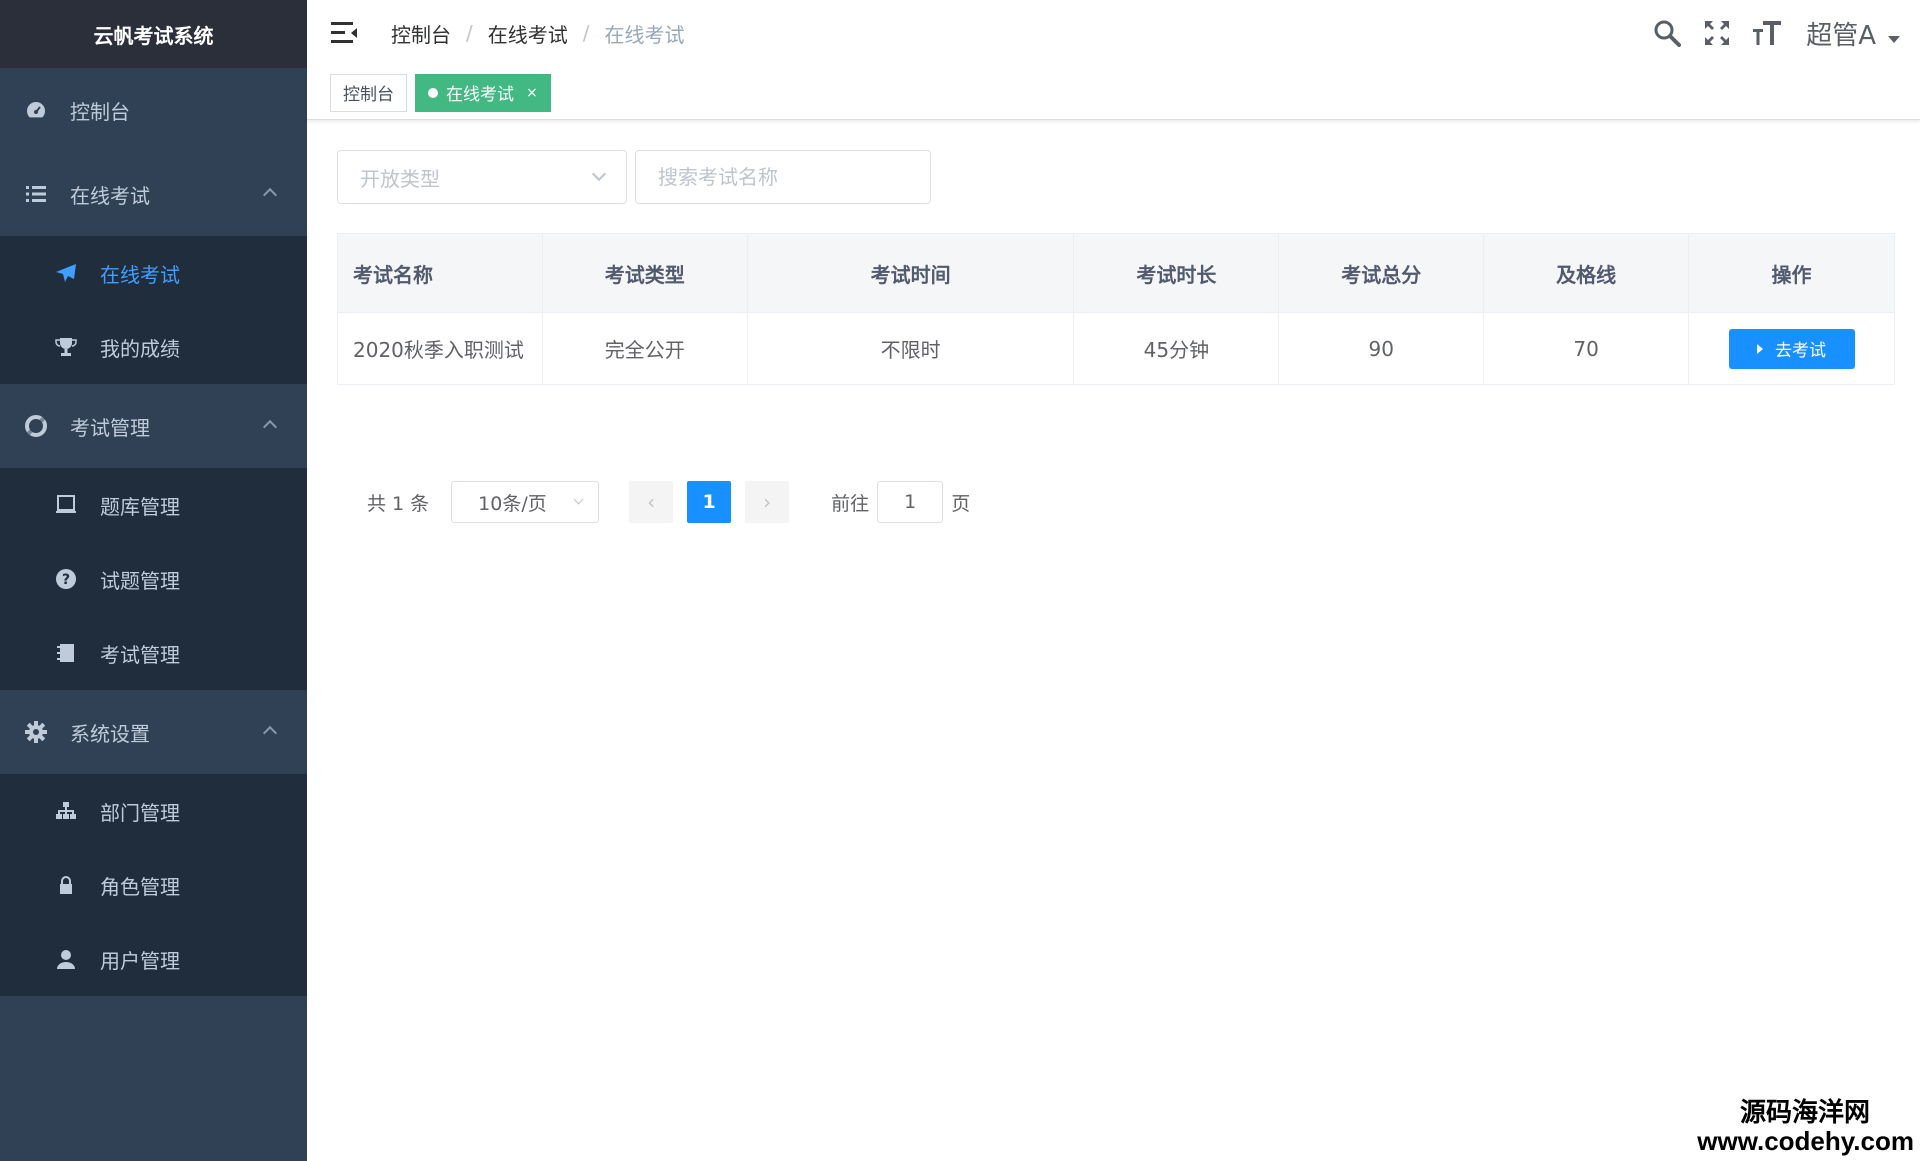  What do you see at coordinates (1176, 348) in the screenshot?
I see `cell-exam-duration: 45分钟` at bounding box center [1176, 348].